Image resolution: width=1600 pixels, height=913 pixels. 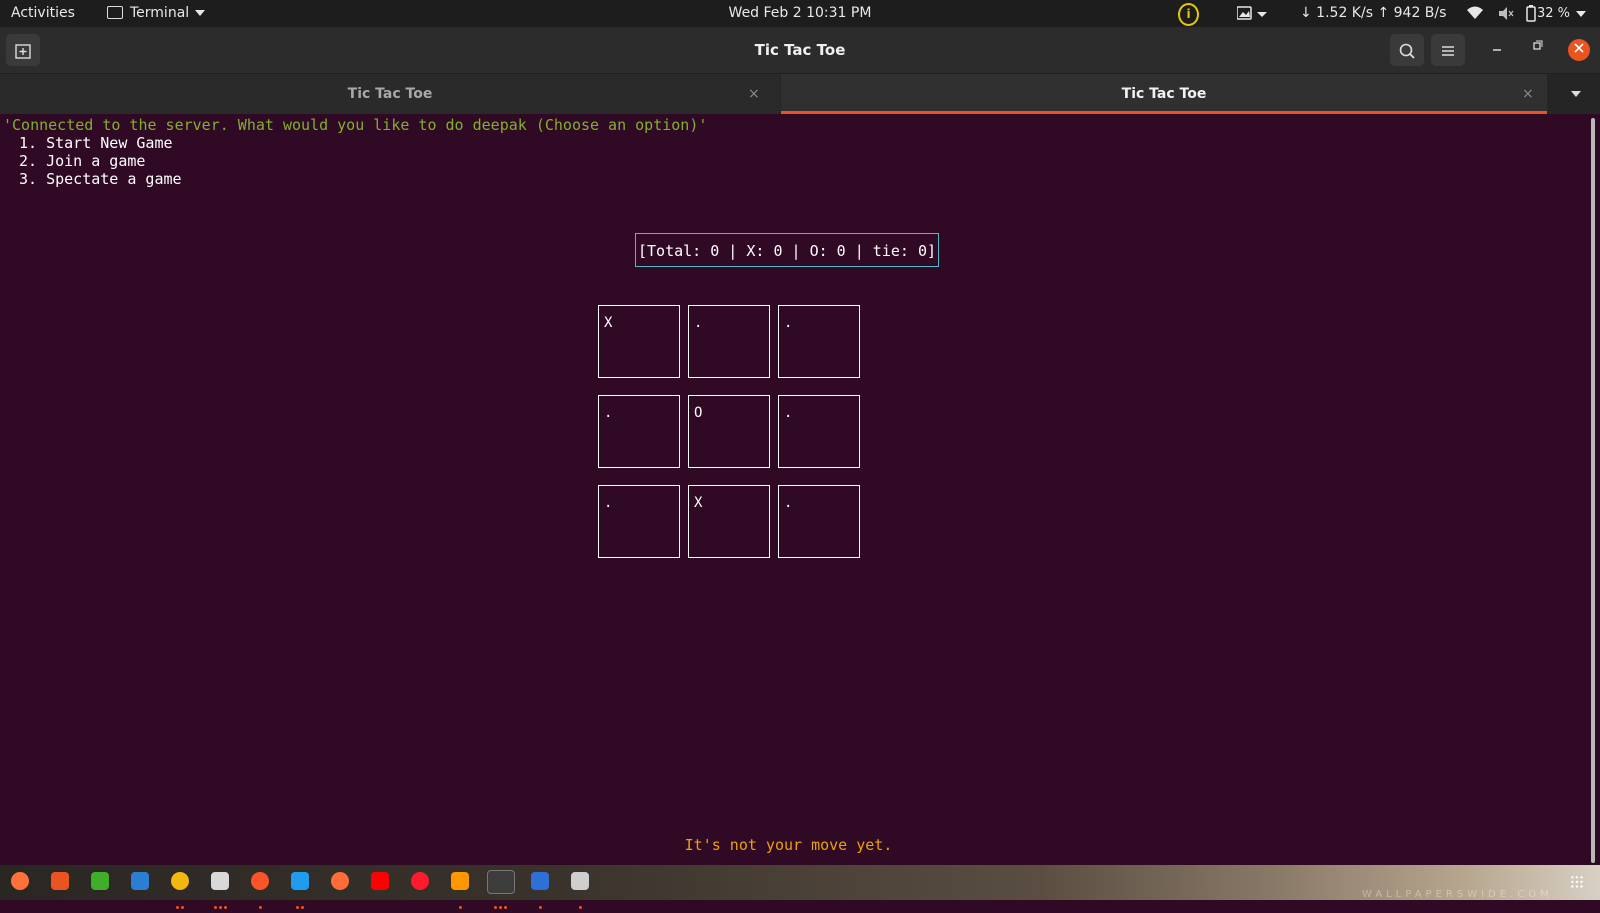 What do you see at coordinates (1577, 882) in the screenshot?
I see `show-applications-icon` at bounding box center [1577, 882].